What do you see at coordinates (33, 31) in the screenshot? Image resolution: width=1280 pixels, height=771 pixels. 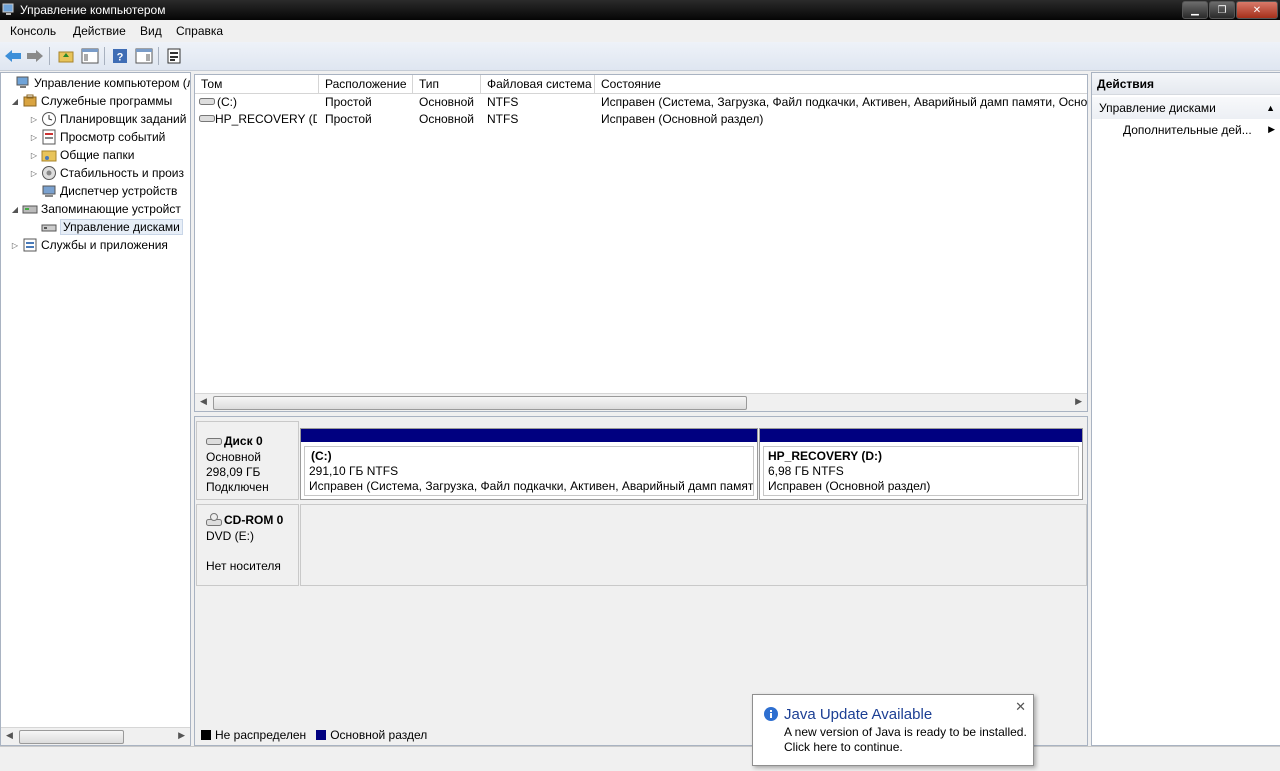 I see `menu-console: Консоль` at bounding box center [33, 31].